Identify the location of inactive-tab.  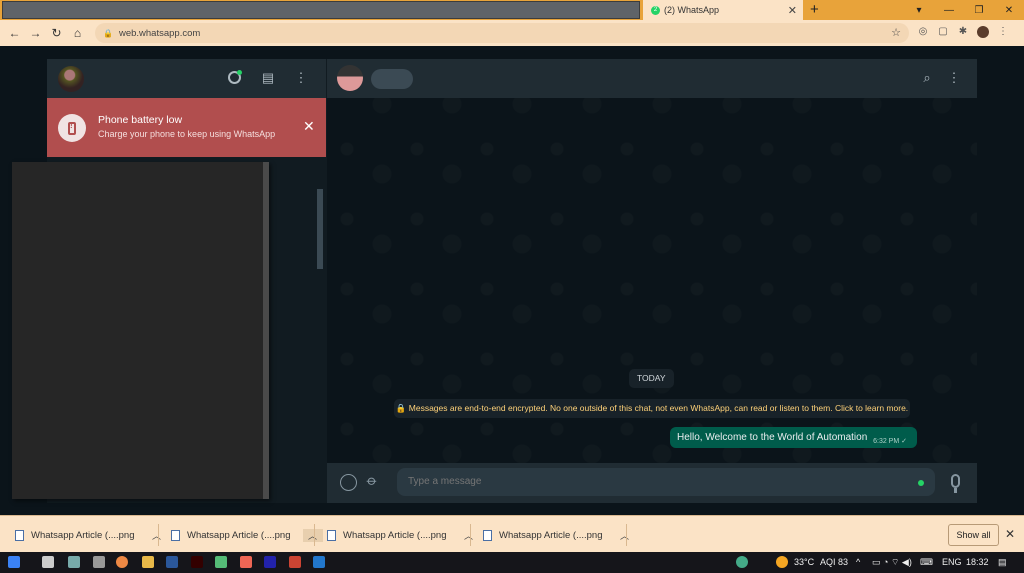
(321, 10).